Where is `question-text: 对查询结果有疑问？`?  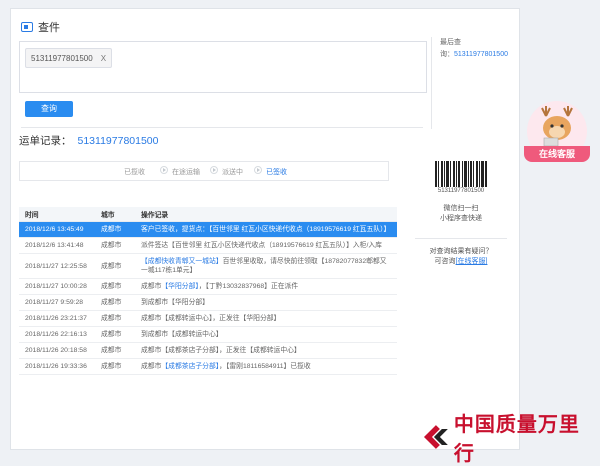 question-text: 对查询结果有疑问？ is located at coordinates (461, 251).